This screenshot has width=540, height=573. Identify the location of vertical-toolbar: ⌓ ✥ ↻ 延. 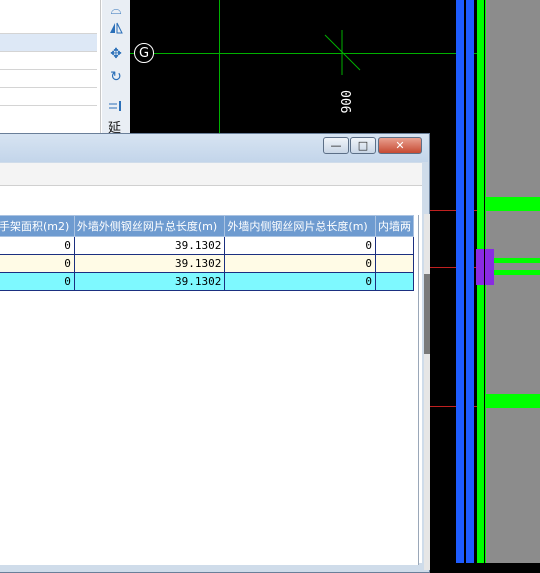
(116, 68).